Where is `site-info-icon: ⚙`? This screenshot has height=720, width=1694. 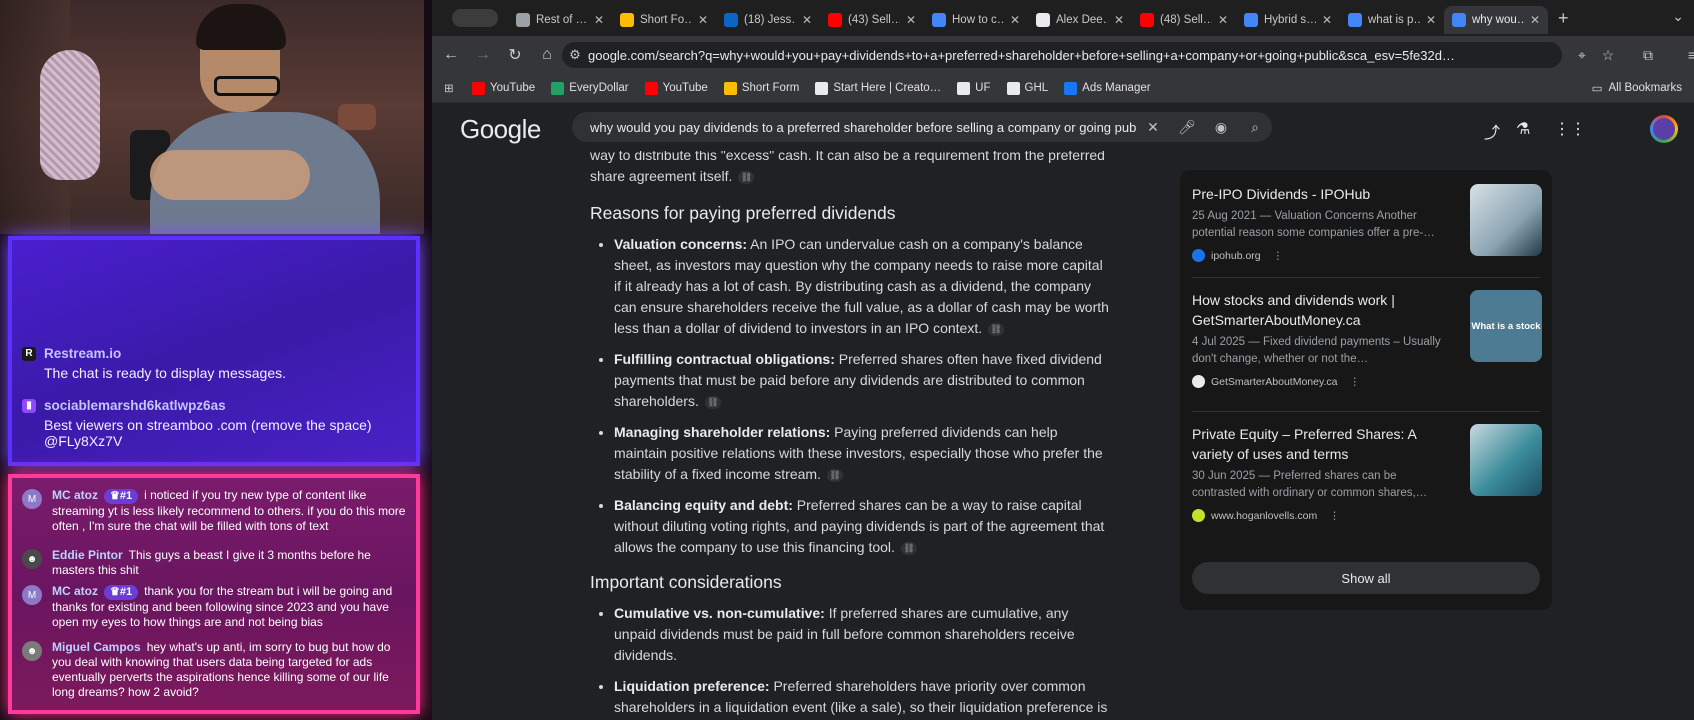
site-info-icon: ⚙ is located at coordinates (575, 55).